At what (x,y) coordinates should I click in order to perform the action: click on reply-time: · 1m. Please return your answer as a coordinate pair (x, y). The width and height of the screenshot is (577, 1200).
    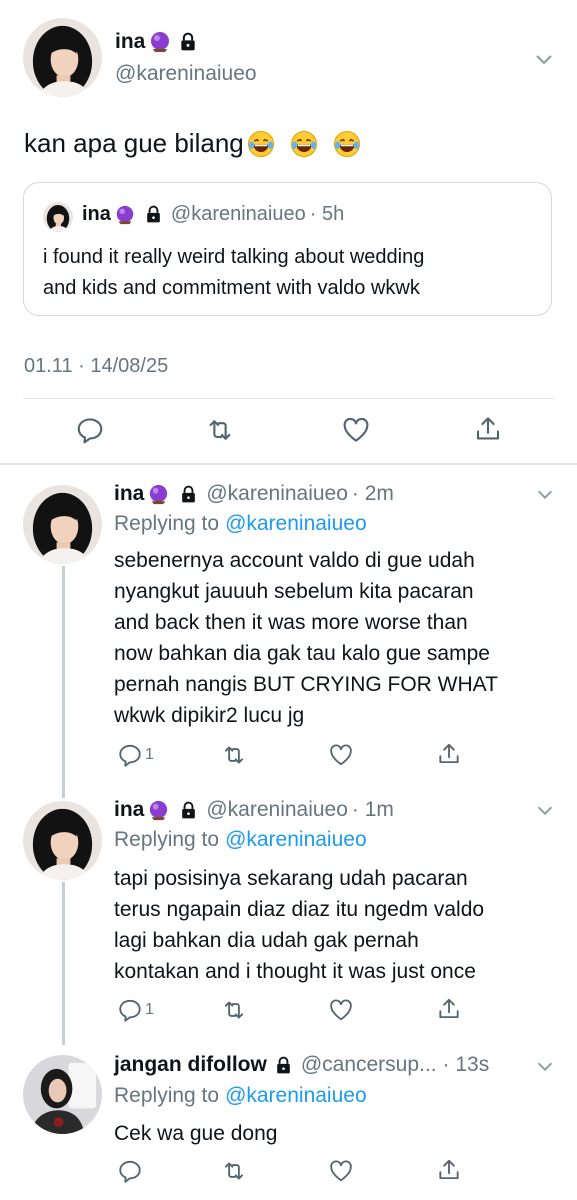
    Looking at the image, I should click on (373, 810).